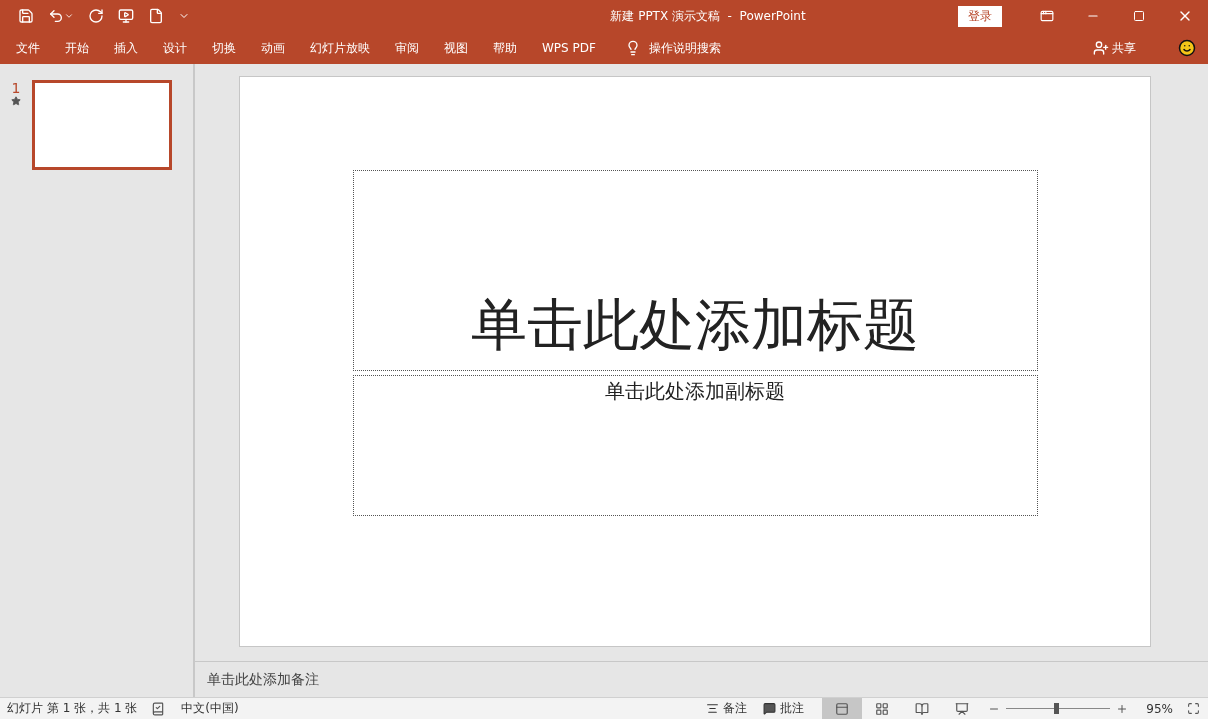 This screenshot has width=1208, height=719. Describe the element at coordinates (695, 391) in the screenshot. I see `subtitle-placeholder-text: 单击此处添加副标题` at that location.